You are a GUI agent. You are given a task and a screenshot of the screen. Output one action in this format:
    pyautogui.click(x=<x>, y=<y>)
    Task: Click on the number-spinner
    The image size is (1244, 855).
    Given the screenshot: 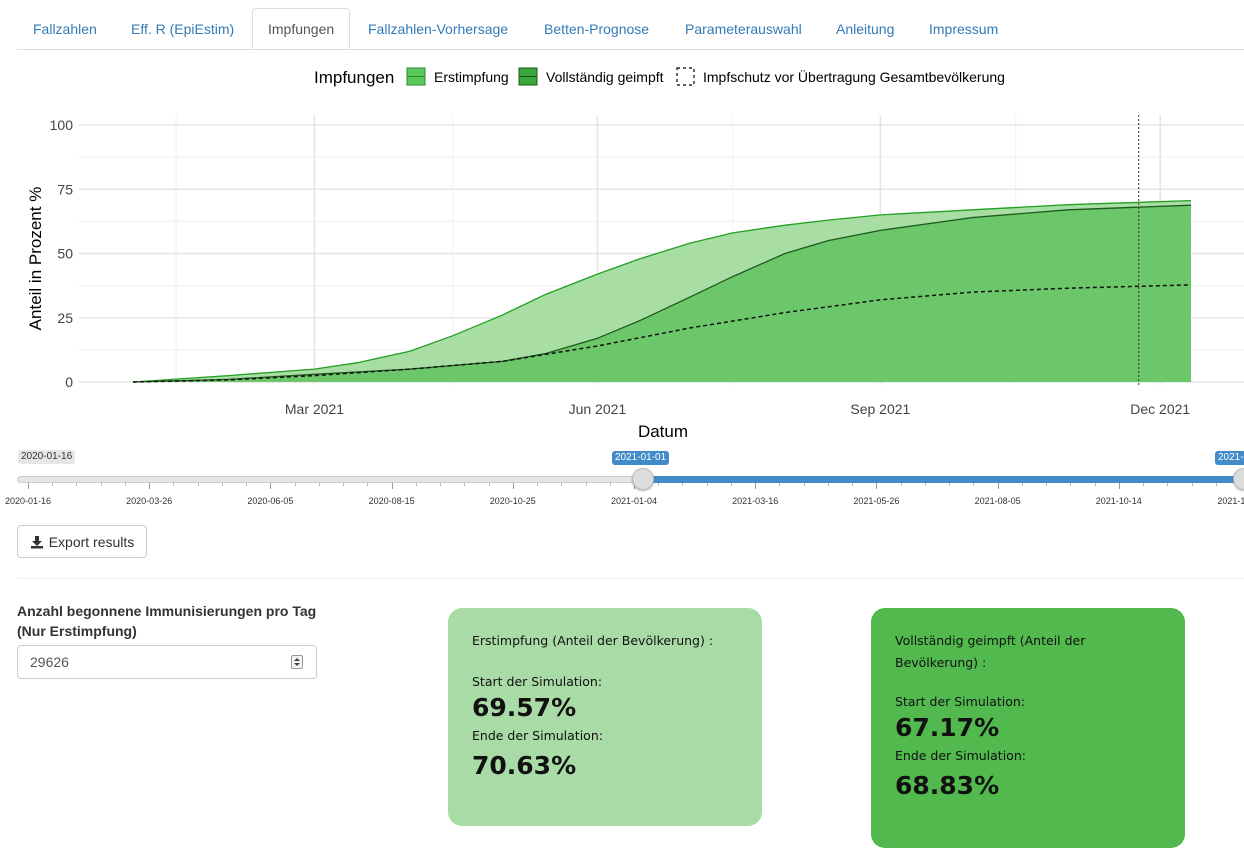 What is the action you would take?
    pyautogui.click(x=297, y=662)
    